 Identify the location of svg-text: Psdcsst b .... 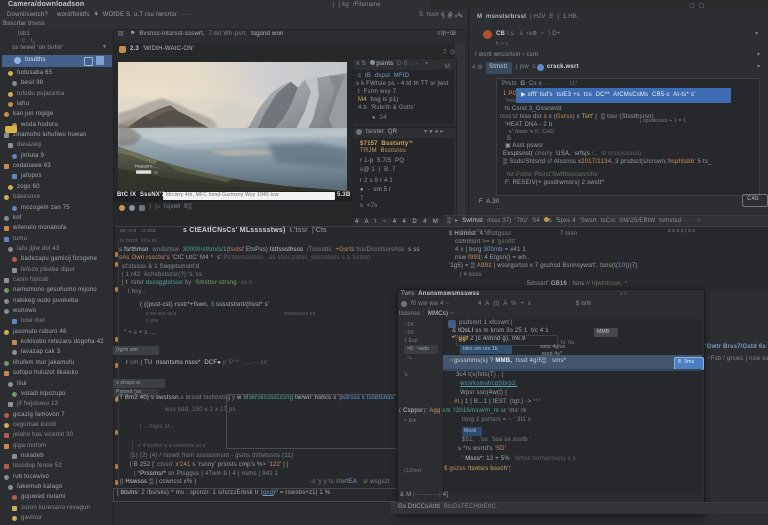
(146, 165).